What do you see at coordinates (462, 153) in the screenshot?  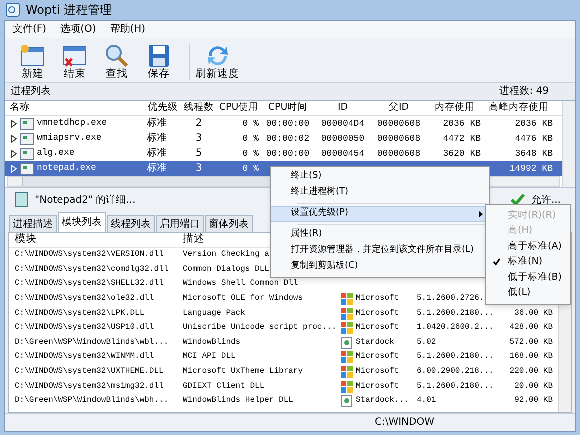 I see `table-cell: 3620 KB` at bounding box center [462, 153].